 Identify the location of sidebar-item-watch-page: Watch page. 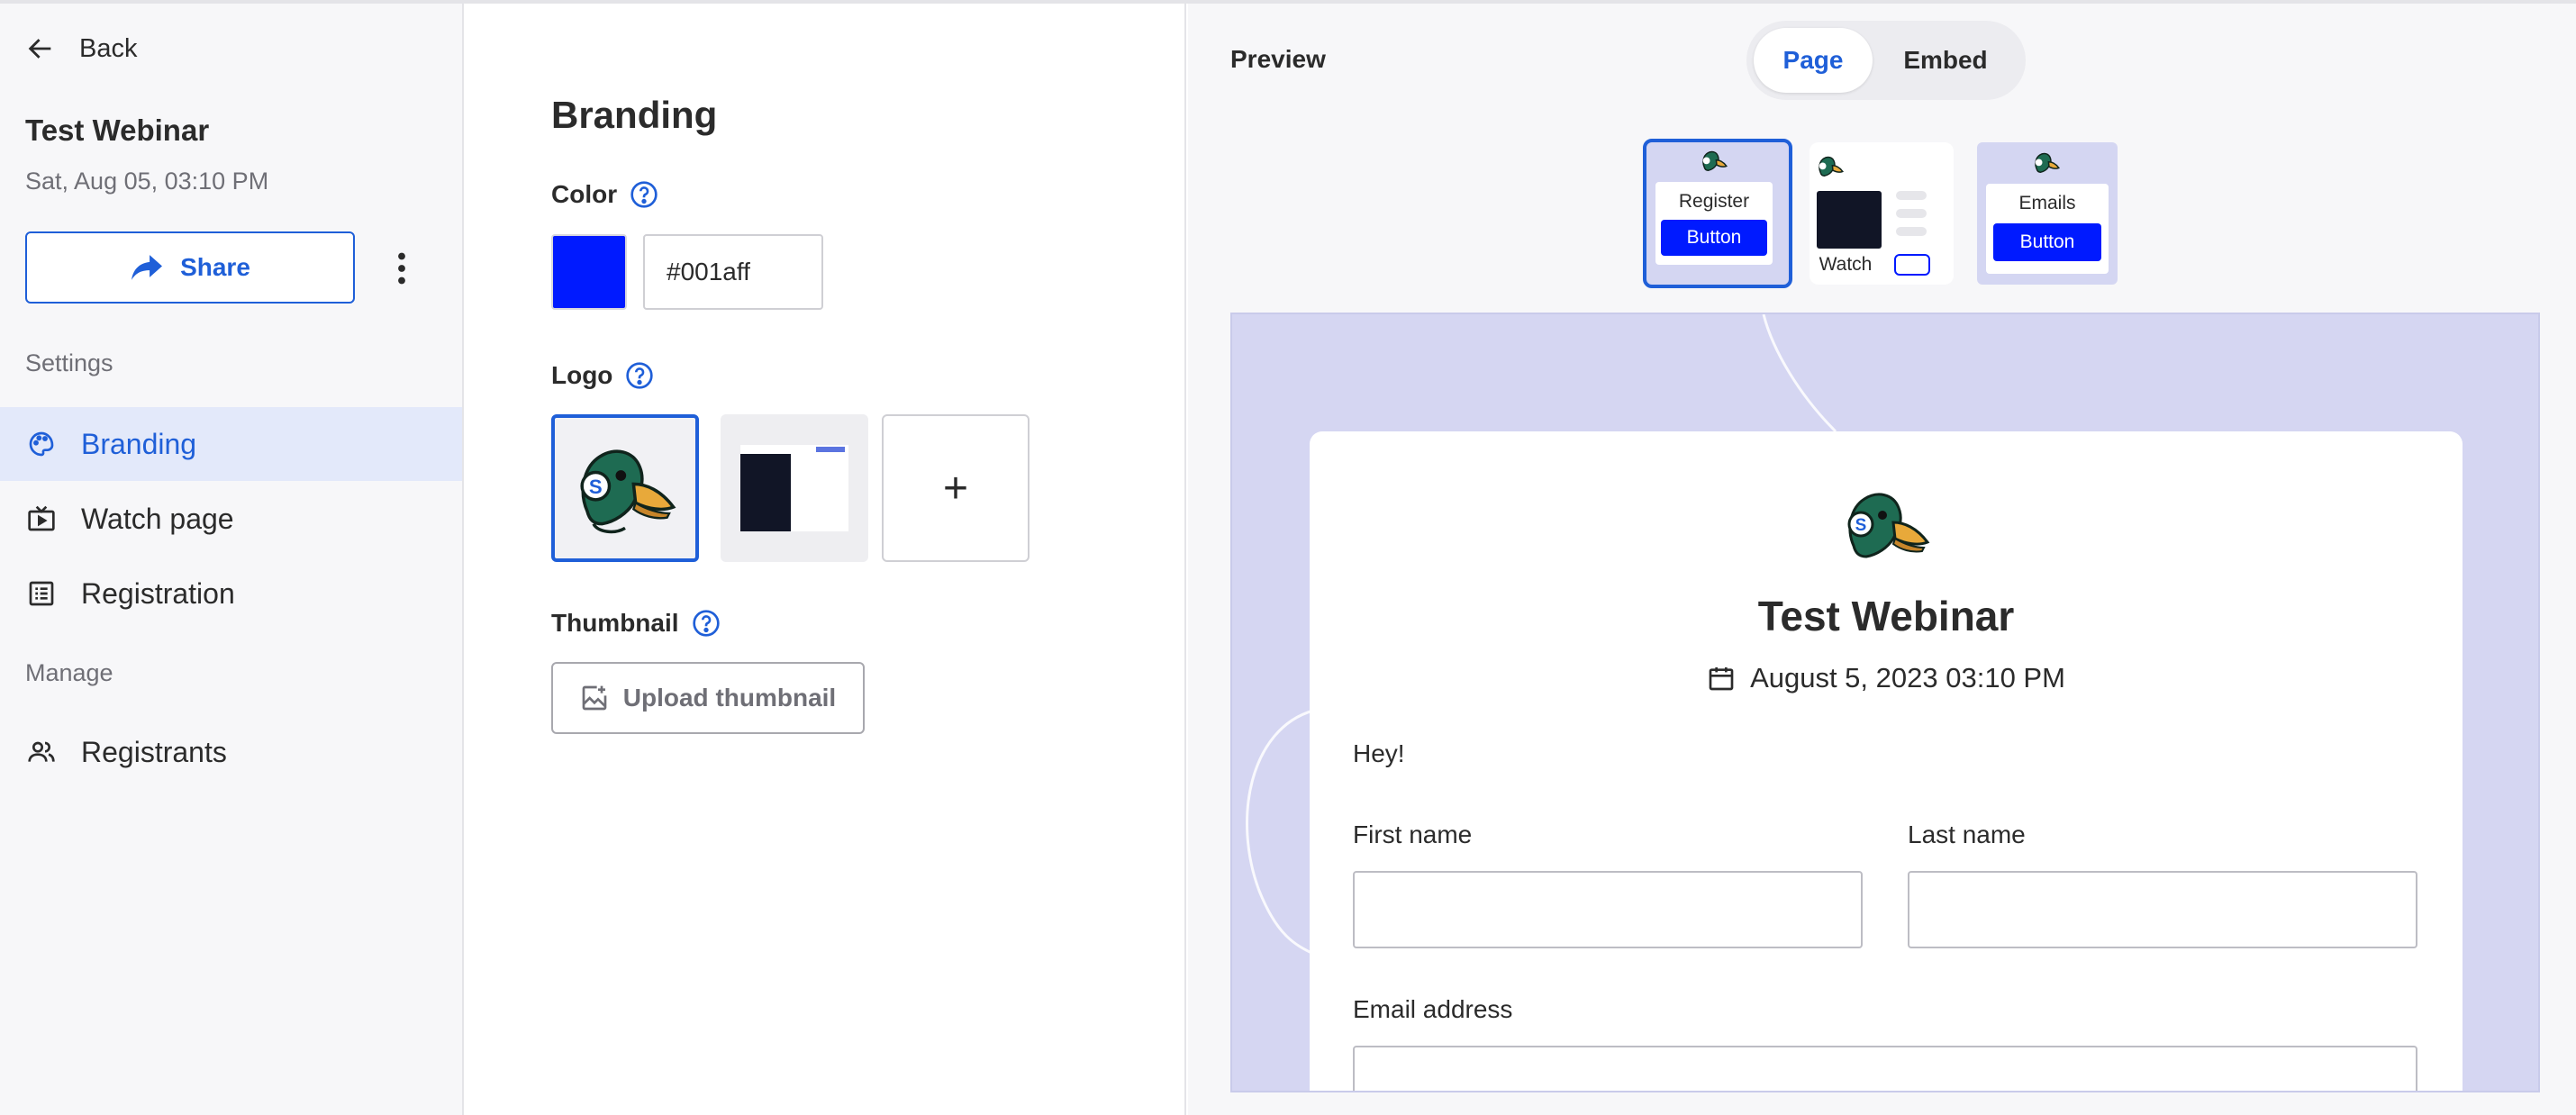
(231, 519).